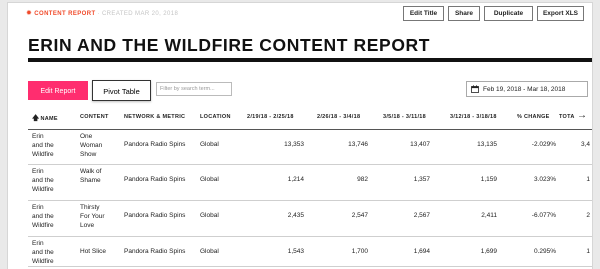 Image resolution: width=600 pixels, height=269 pixels. I want to click on cell-w2: 13,746, so click(358, 144).